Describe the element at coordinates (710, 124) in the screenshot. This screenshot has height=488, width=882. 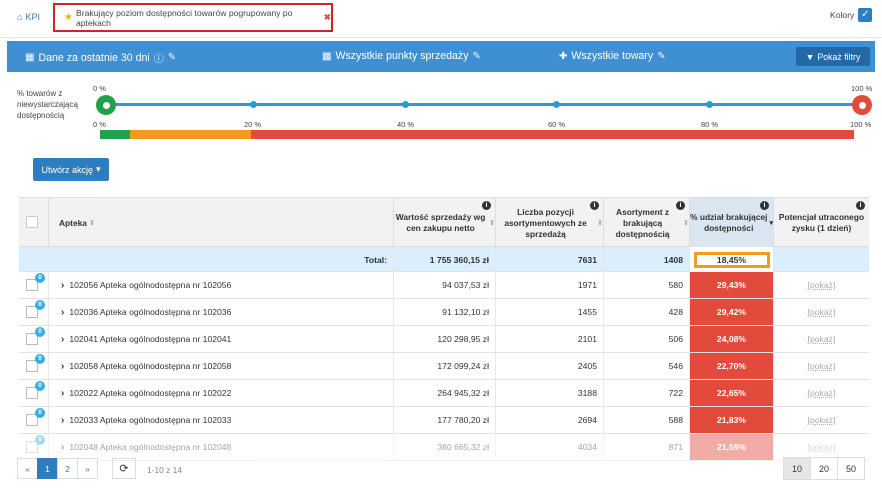
I see `slider-tick: 80 %` at that location.